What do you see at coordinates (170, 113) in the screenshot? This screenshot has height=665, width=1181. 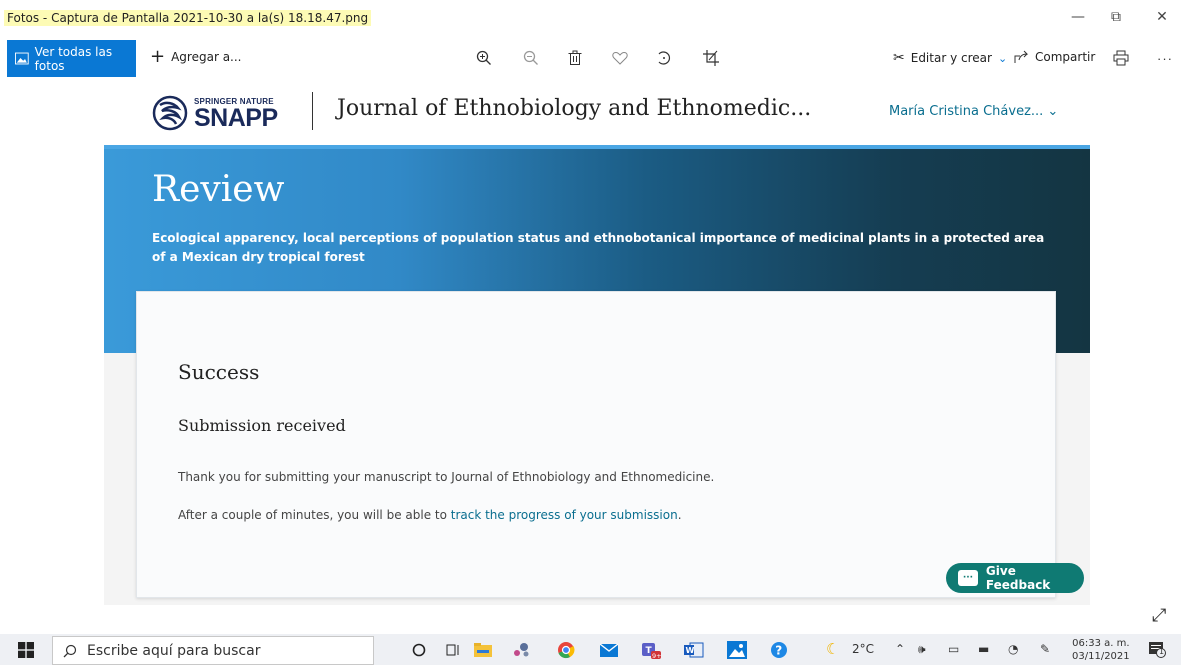 I see `springer-nature-logo-icon` at bounding box center [170, 113].